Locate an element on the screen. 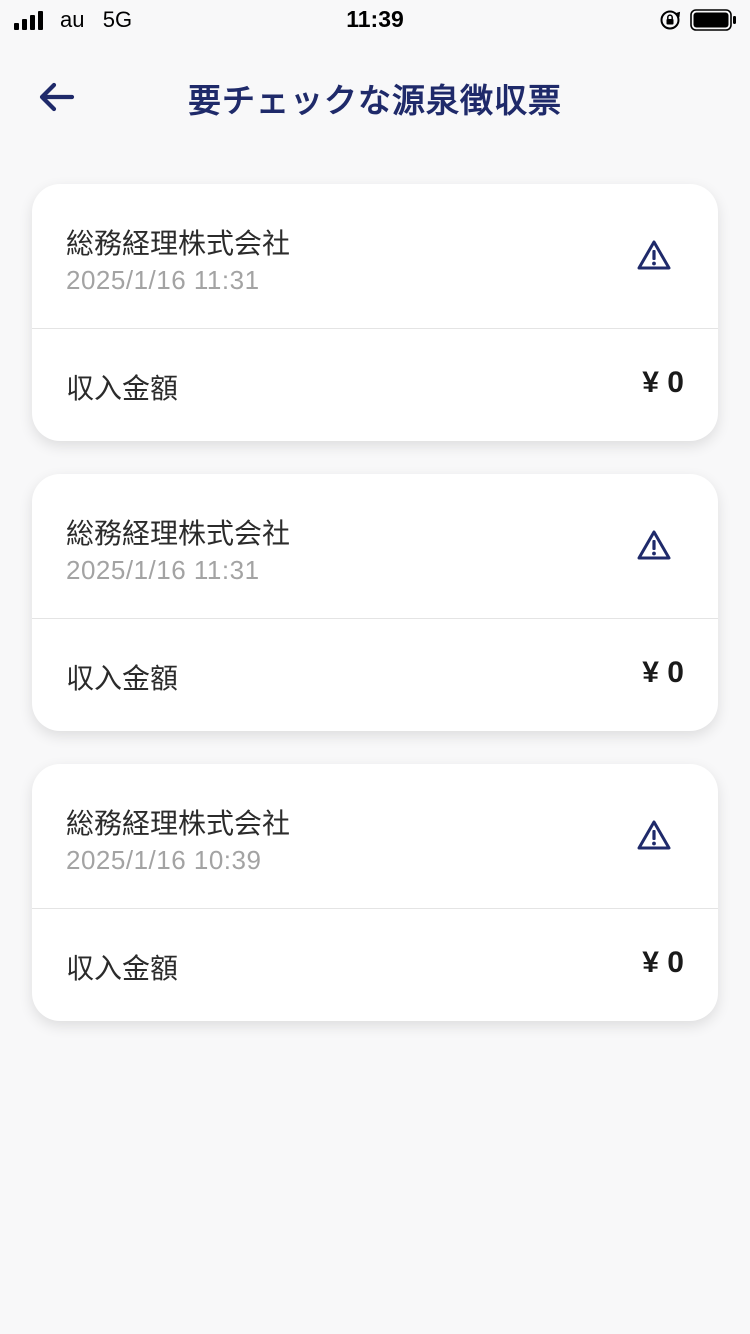 The image size is (750, 1334). orientation-lock-icon is located at coordinates (670, 20).